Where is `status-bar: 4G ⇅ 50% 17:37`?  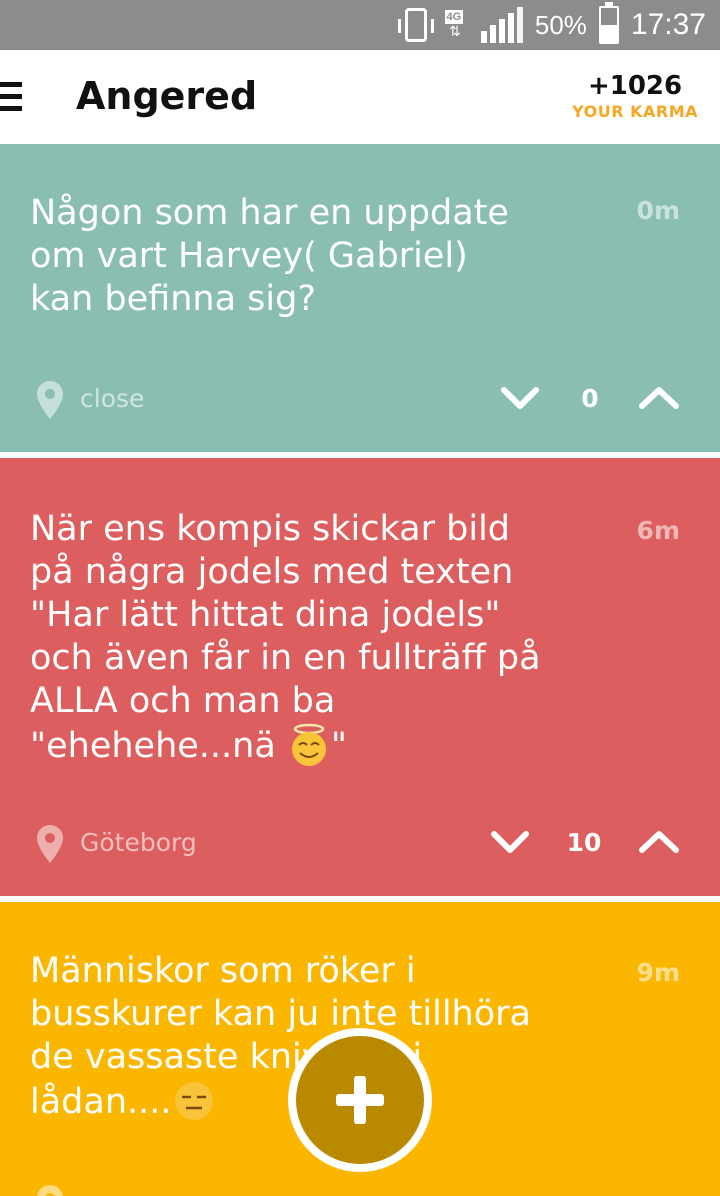
status-bar: 4G ⇅ 50% 17:37 is located at coordinates (360, 25).